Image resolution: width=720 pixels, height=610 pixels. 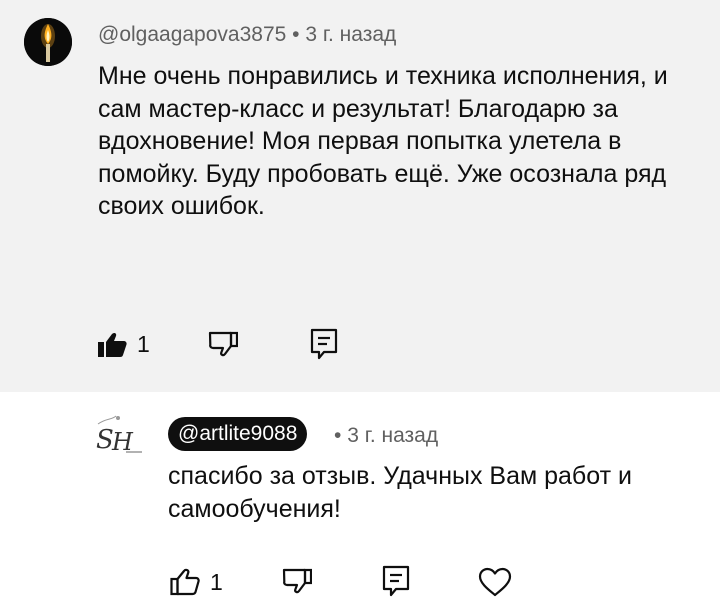 I want to click on reply-reply-button, so click(x=396, y=581).